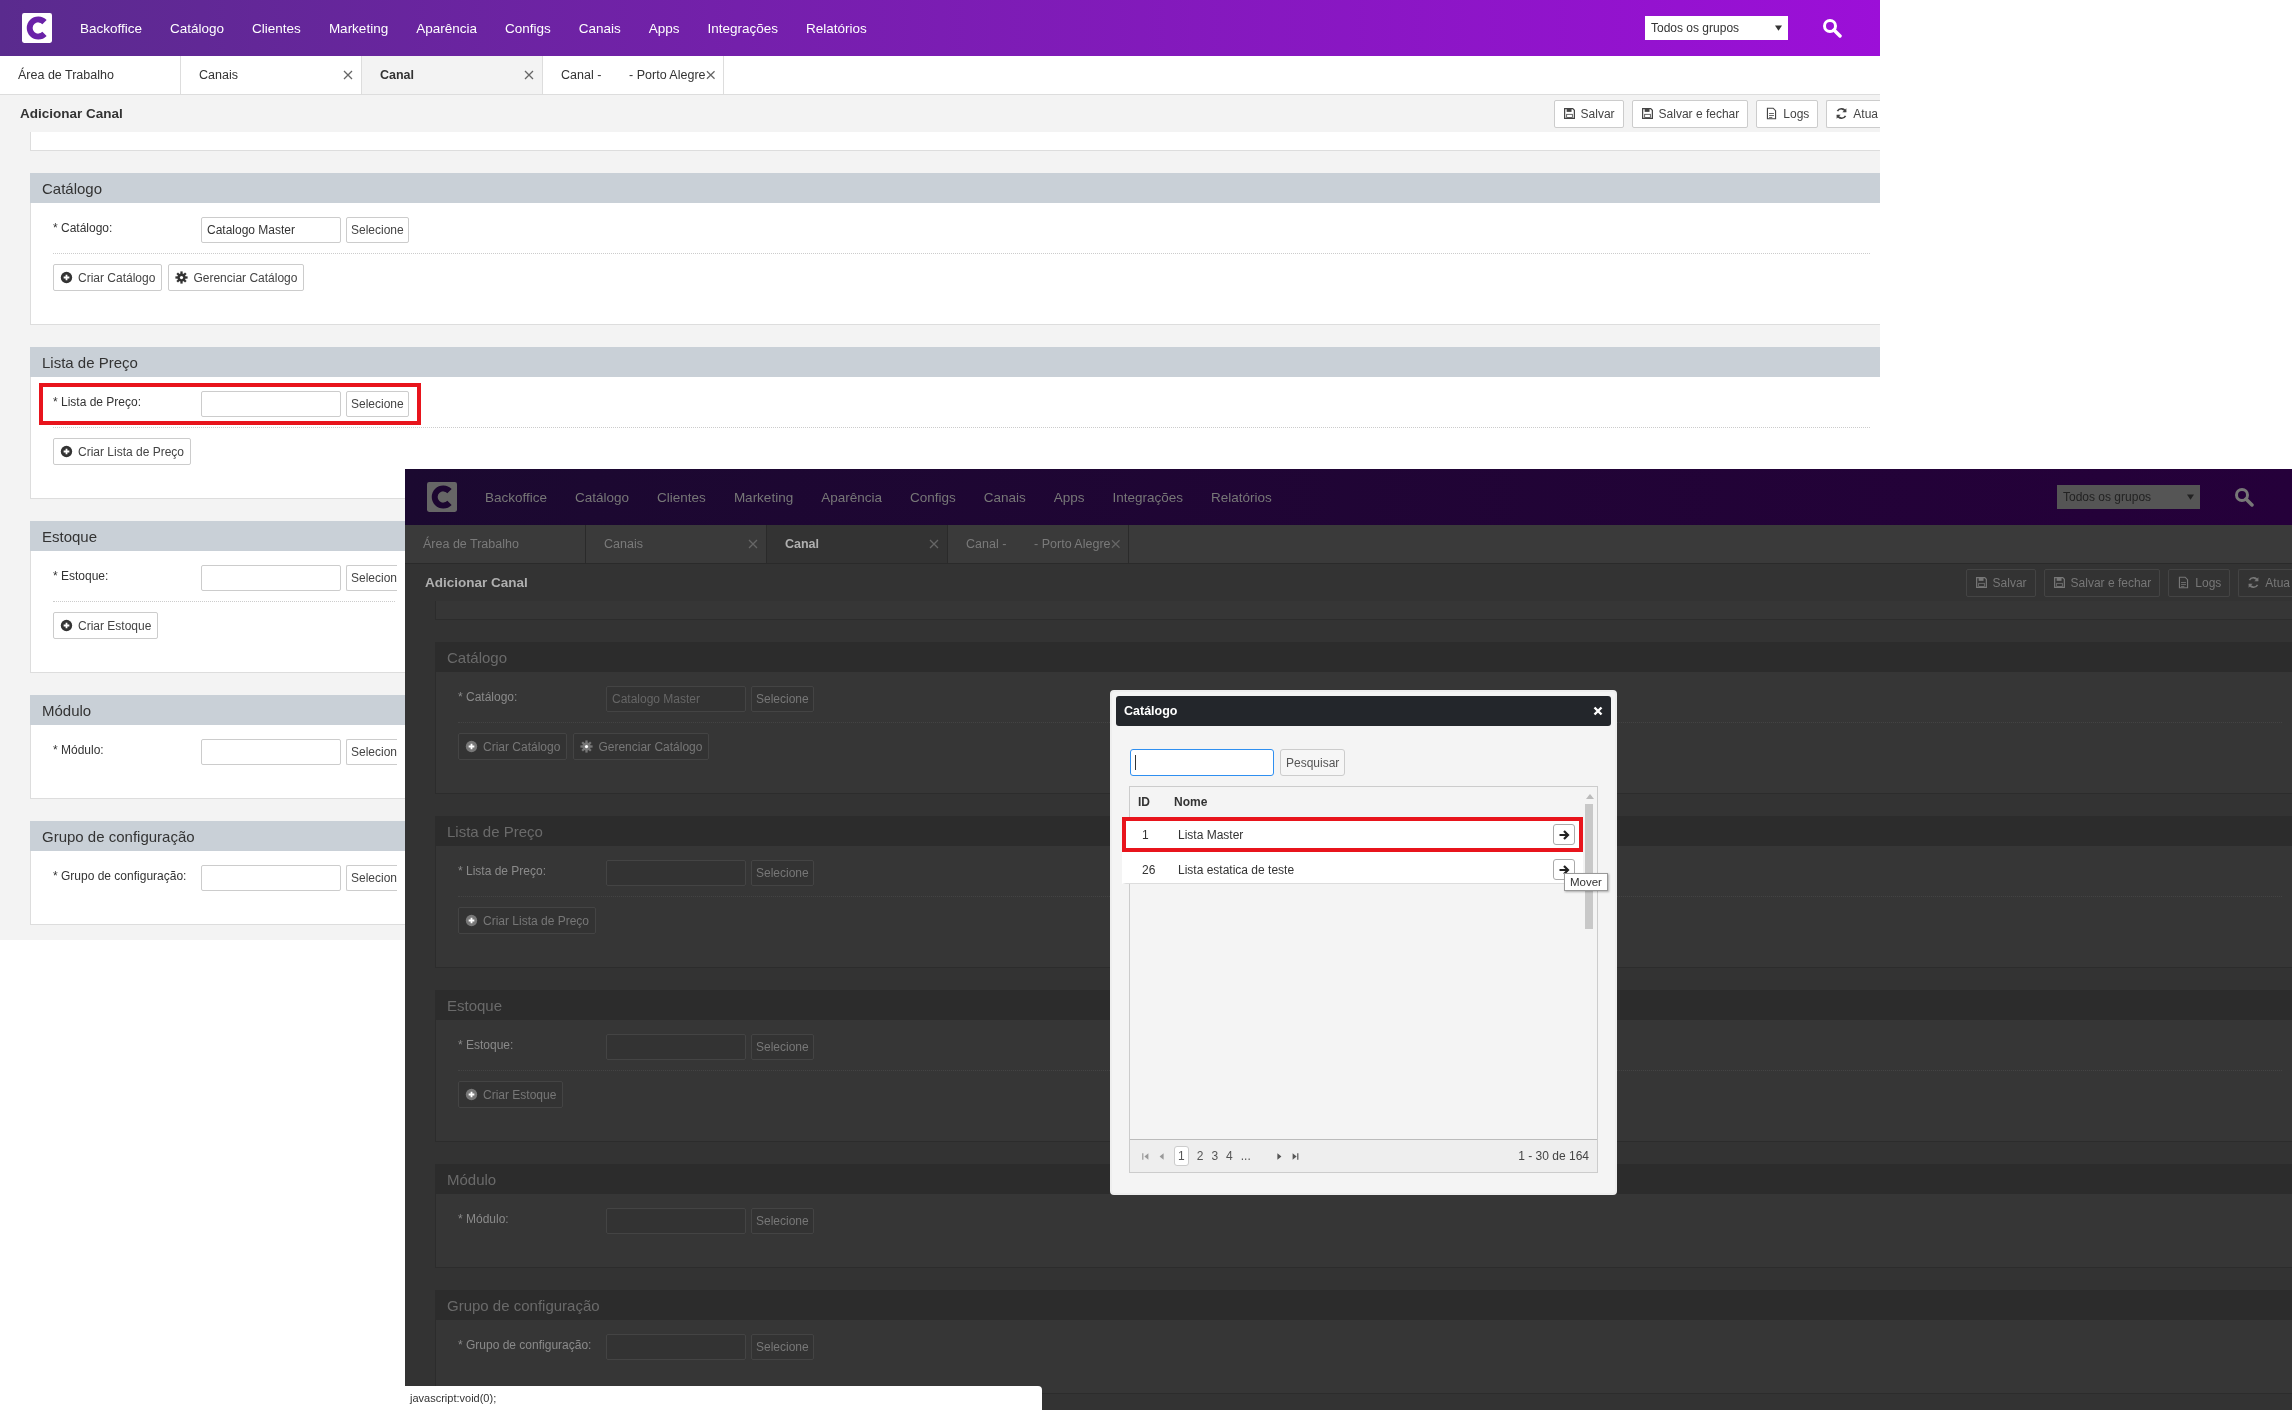 This screenshot has width=2292, height=1416. What do you see at coordinates (108, 277) in the screenshot?
I see `action-button: Criar Catálogo` at bounding box center [108, 277].